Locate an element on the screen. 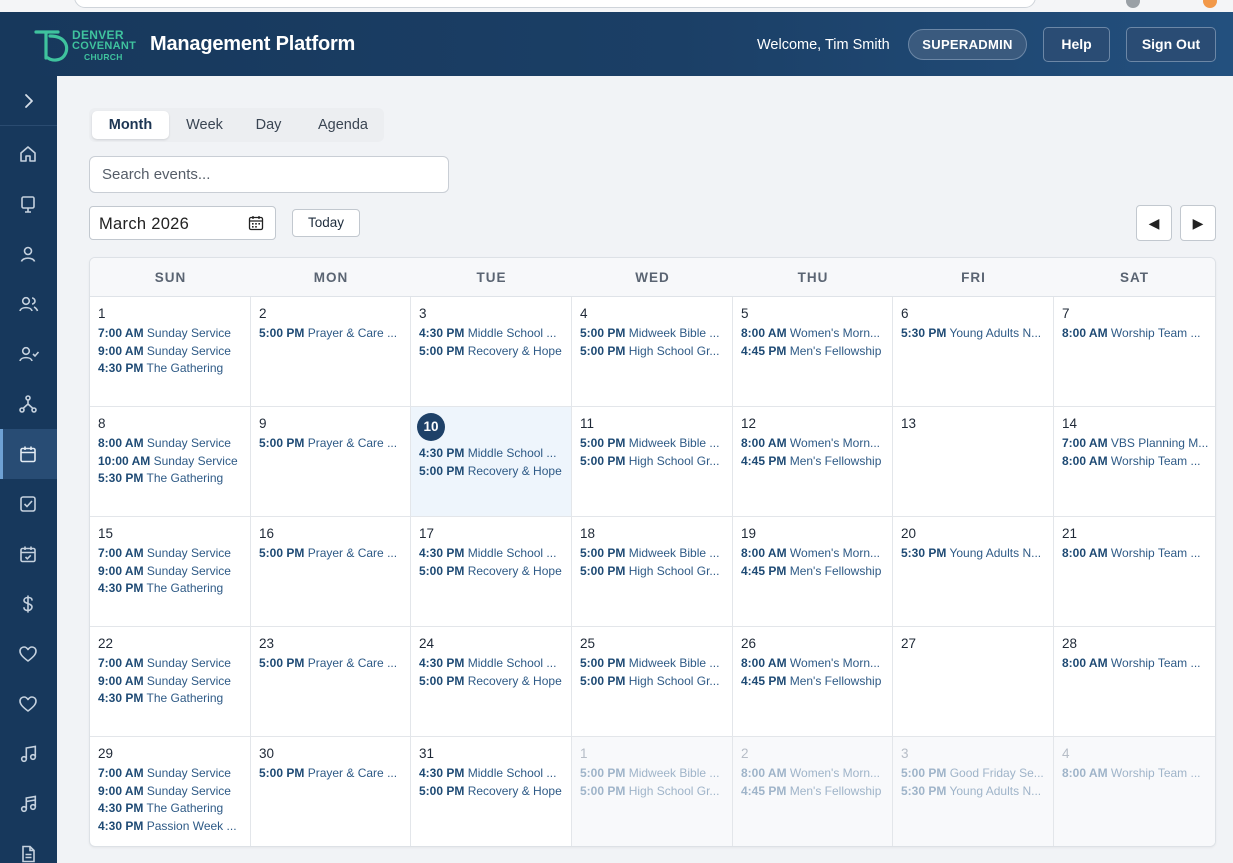 Image resolution: width=1233 pixels, height=863 pixels. next-month-button: ▶ is located at coordinates (1198, 223).